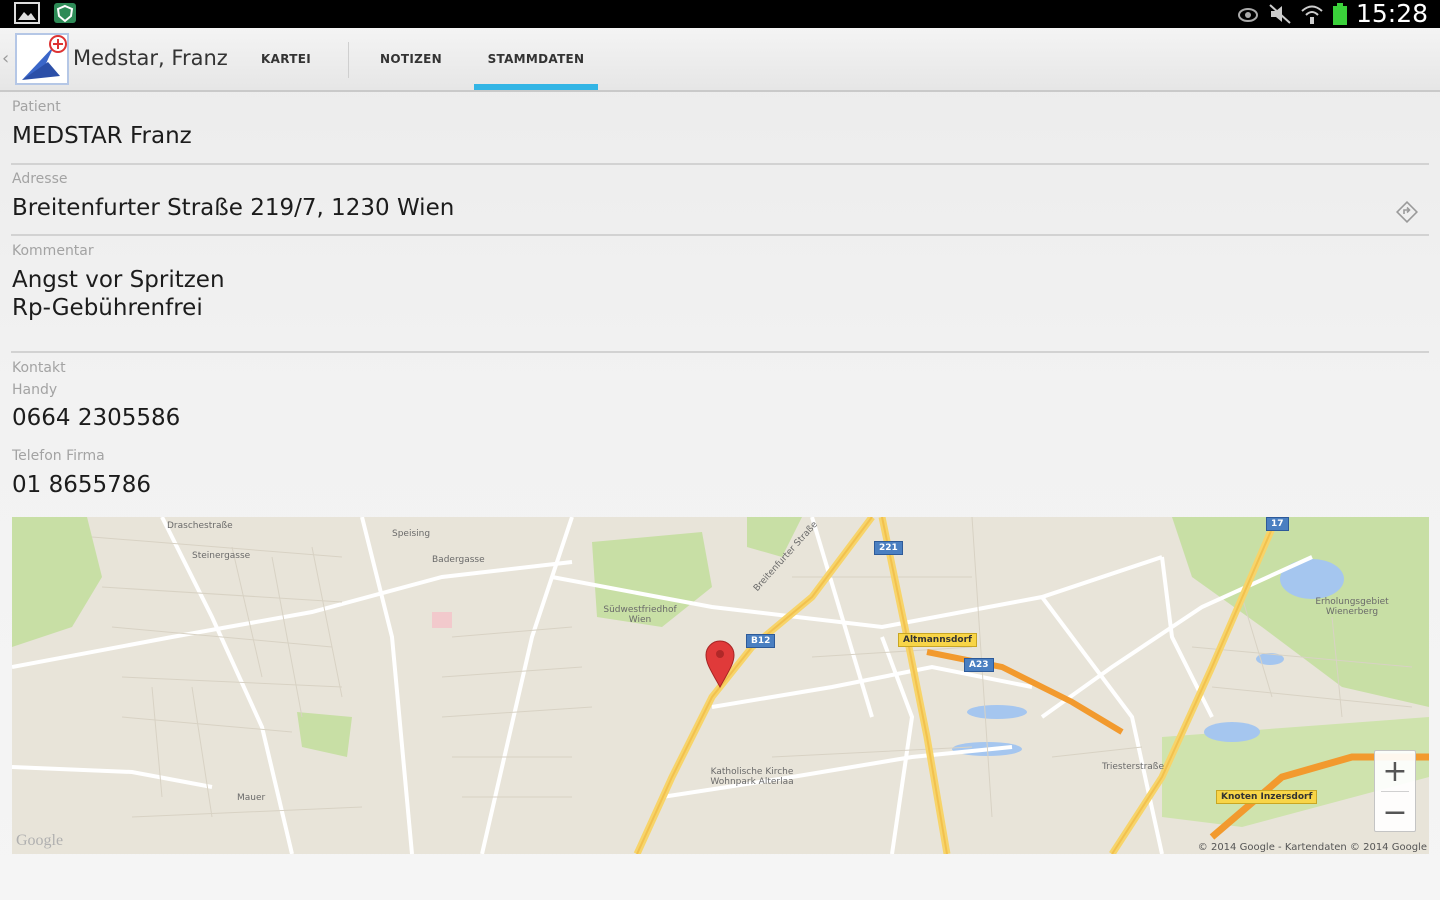 The height and width of the screenshot is (900, 1440). What do you see at coordinates (65, 13) in the screenshot?
I see `shield-icon` at bounding box center [65, 13].